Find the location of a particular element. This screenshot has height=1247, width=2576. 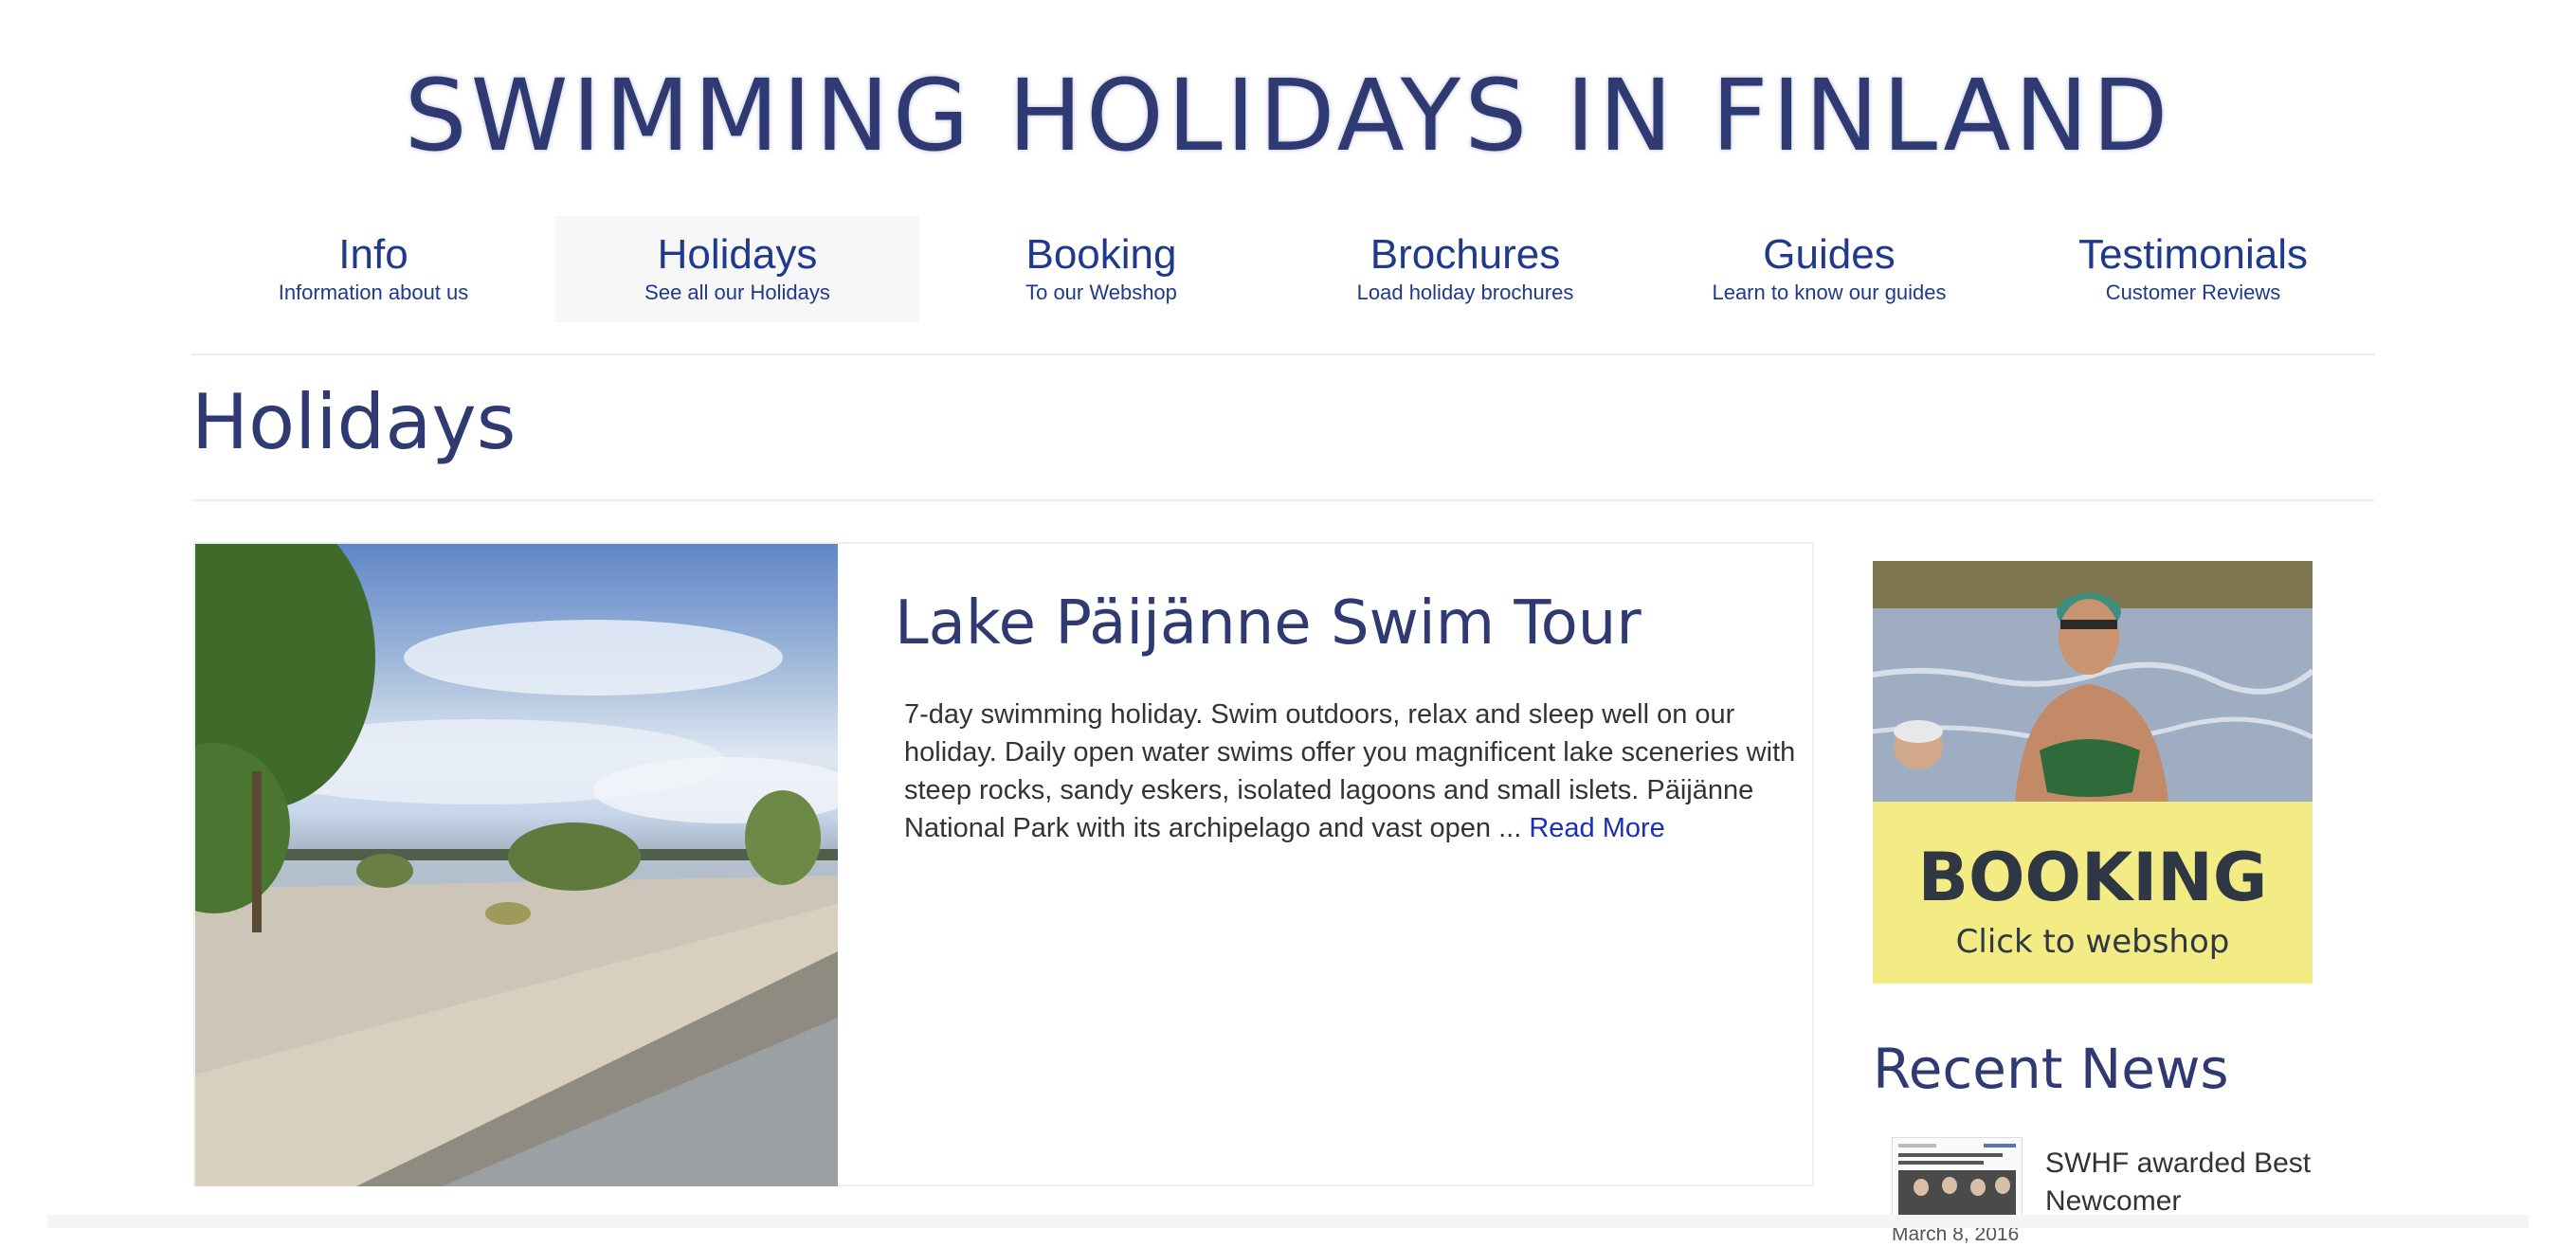

nav-item-holidays: Holidays See all our Holidays is located at coordinates (737, 269).